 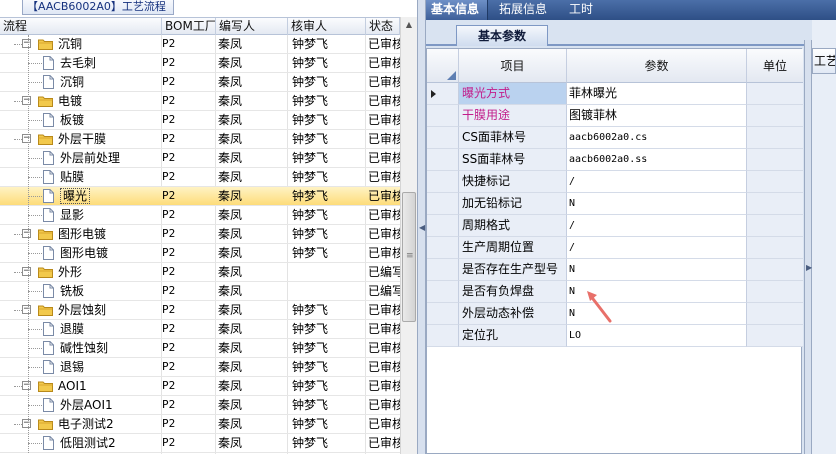 What do you see at coordinates (200, 177) in the screenshot?
I see `tree-row: 贴膜 P2 秦凤 钟梦飞 已审核` at bounding box center [200, 177].